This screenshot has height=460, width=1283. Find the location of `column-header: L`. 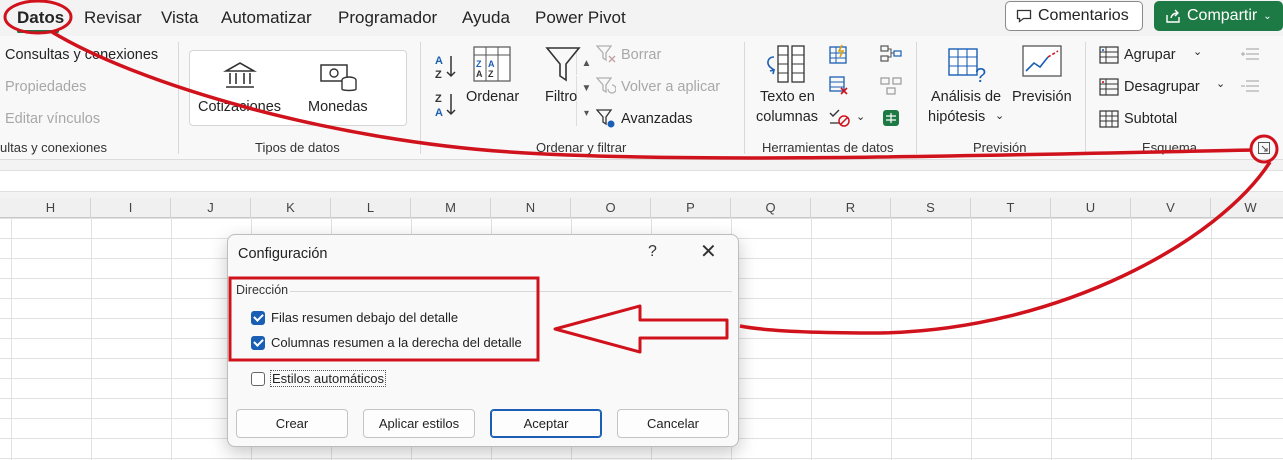

column-header: L is located at coordinates (371, 208).